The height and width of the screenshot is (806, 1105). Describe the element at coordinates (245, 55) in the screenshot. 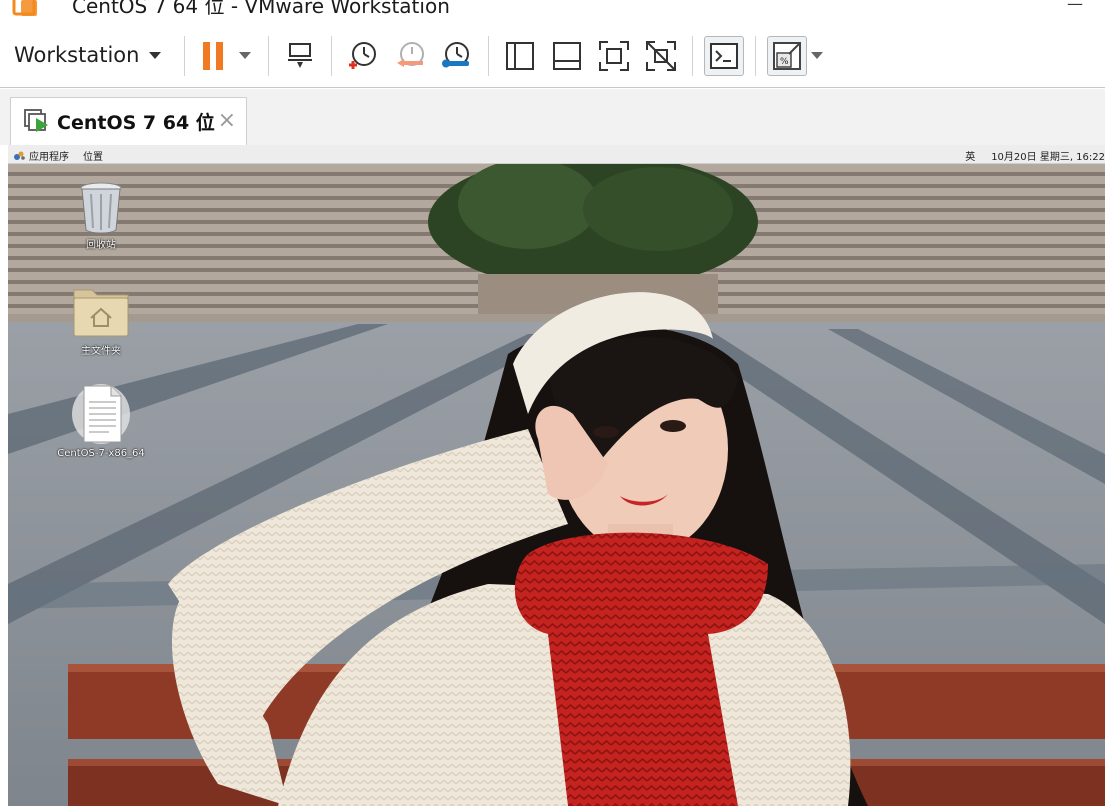

I see `power-menu-caret` at that location.